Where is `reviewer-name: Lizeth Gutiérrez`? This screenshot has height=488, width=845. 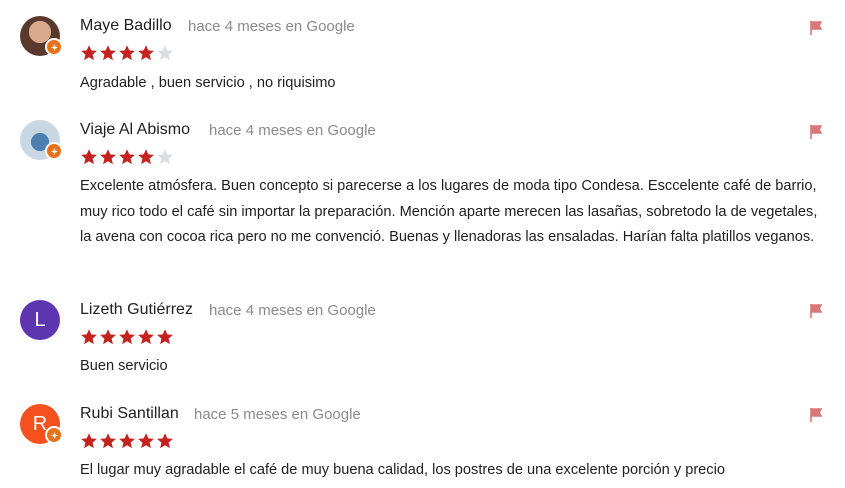 reviewer-name: Lizeth Gutiérrez is located at coordinates (136, 310).